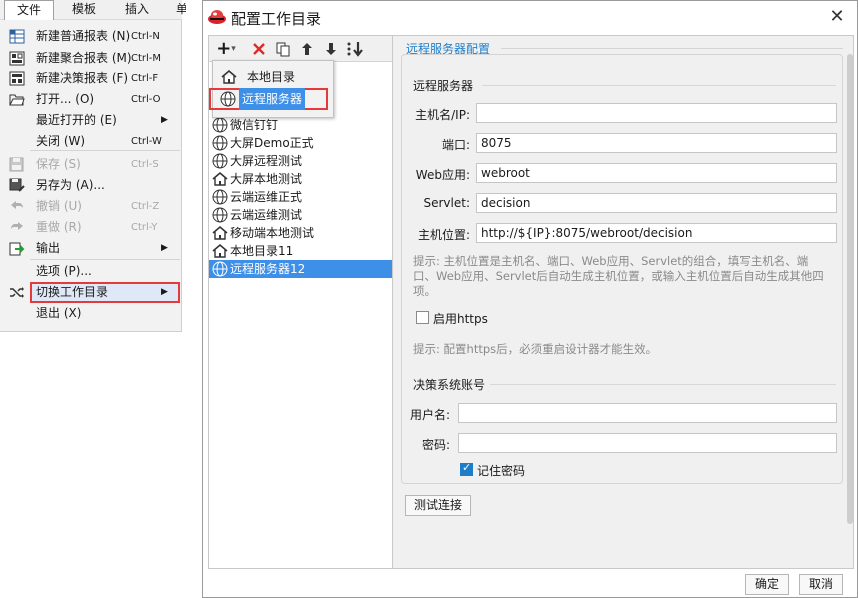  I want to click on port-input: 8075, so click(656, 143).